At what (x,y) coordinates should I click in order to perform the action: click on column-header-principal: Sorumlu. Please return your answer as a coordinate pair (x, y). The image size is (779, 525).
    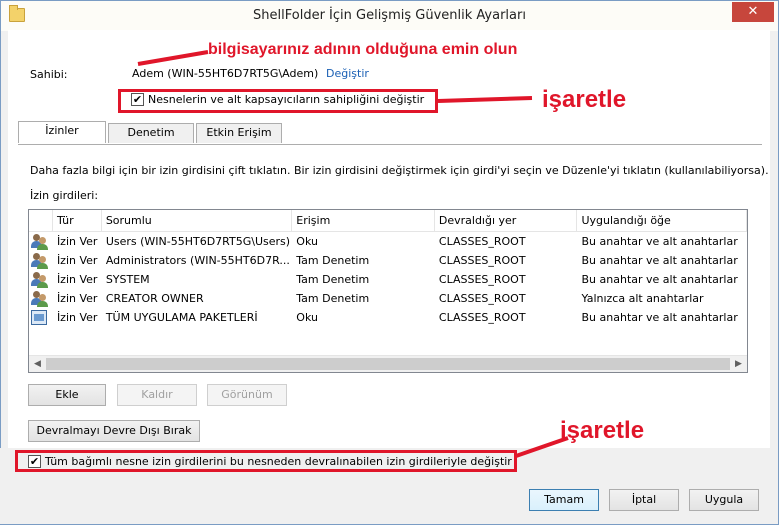
    Looking at the image, I should click on (197, 220).